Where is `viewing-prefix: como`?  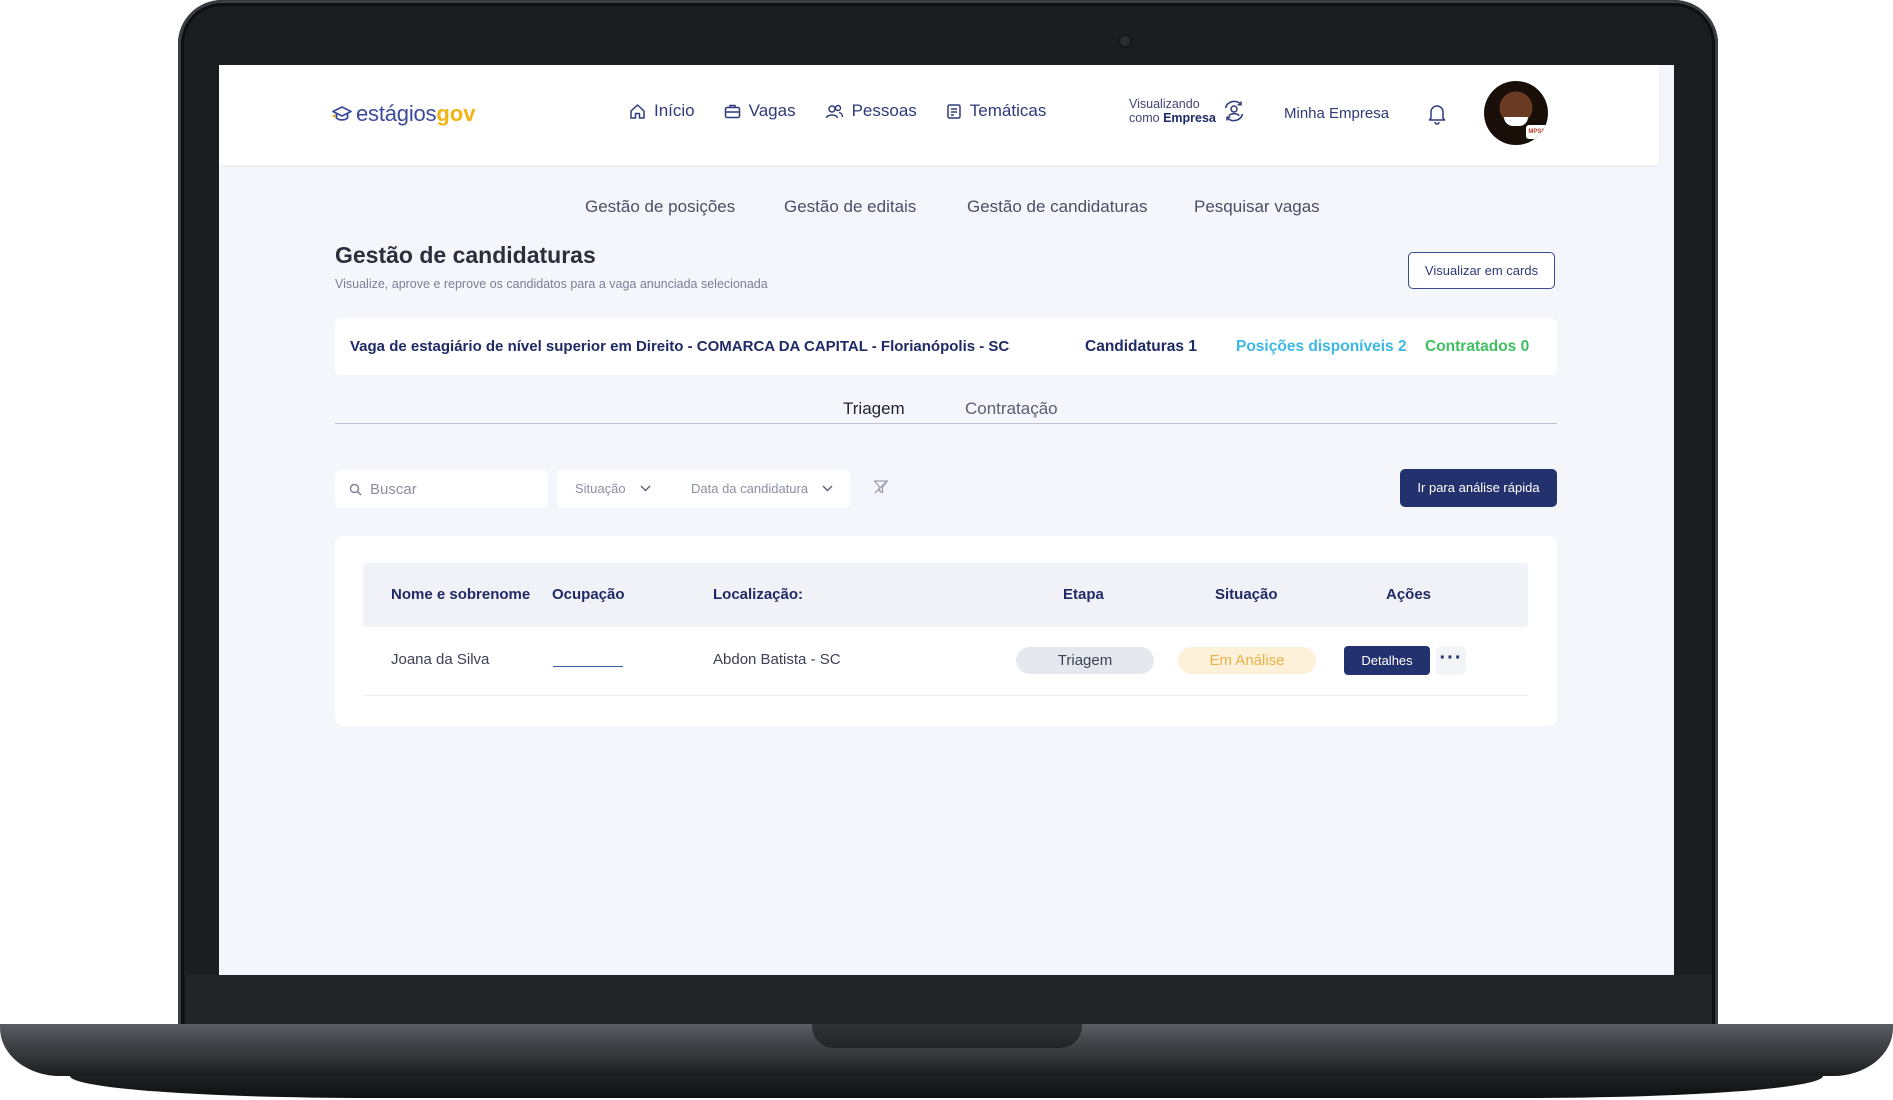
viewing-prefix: como is located at coordinates (1144, 118).